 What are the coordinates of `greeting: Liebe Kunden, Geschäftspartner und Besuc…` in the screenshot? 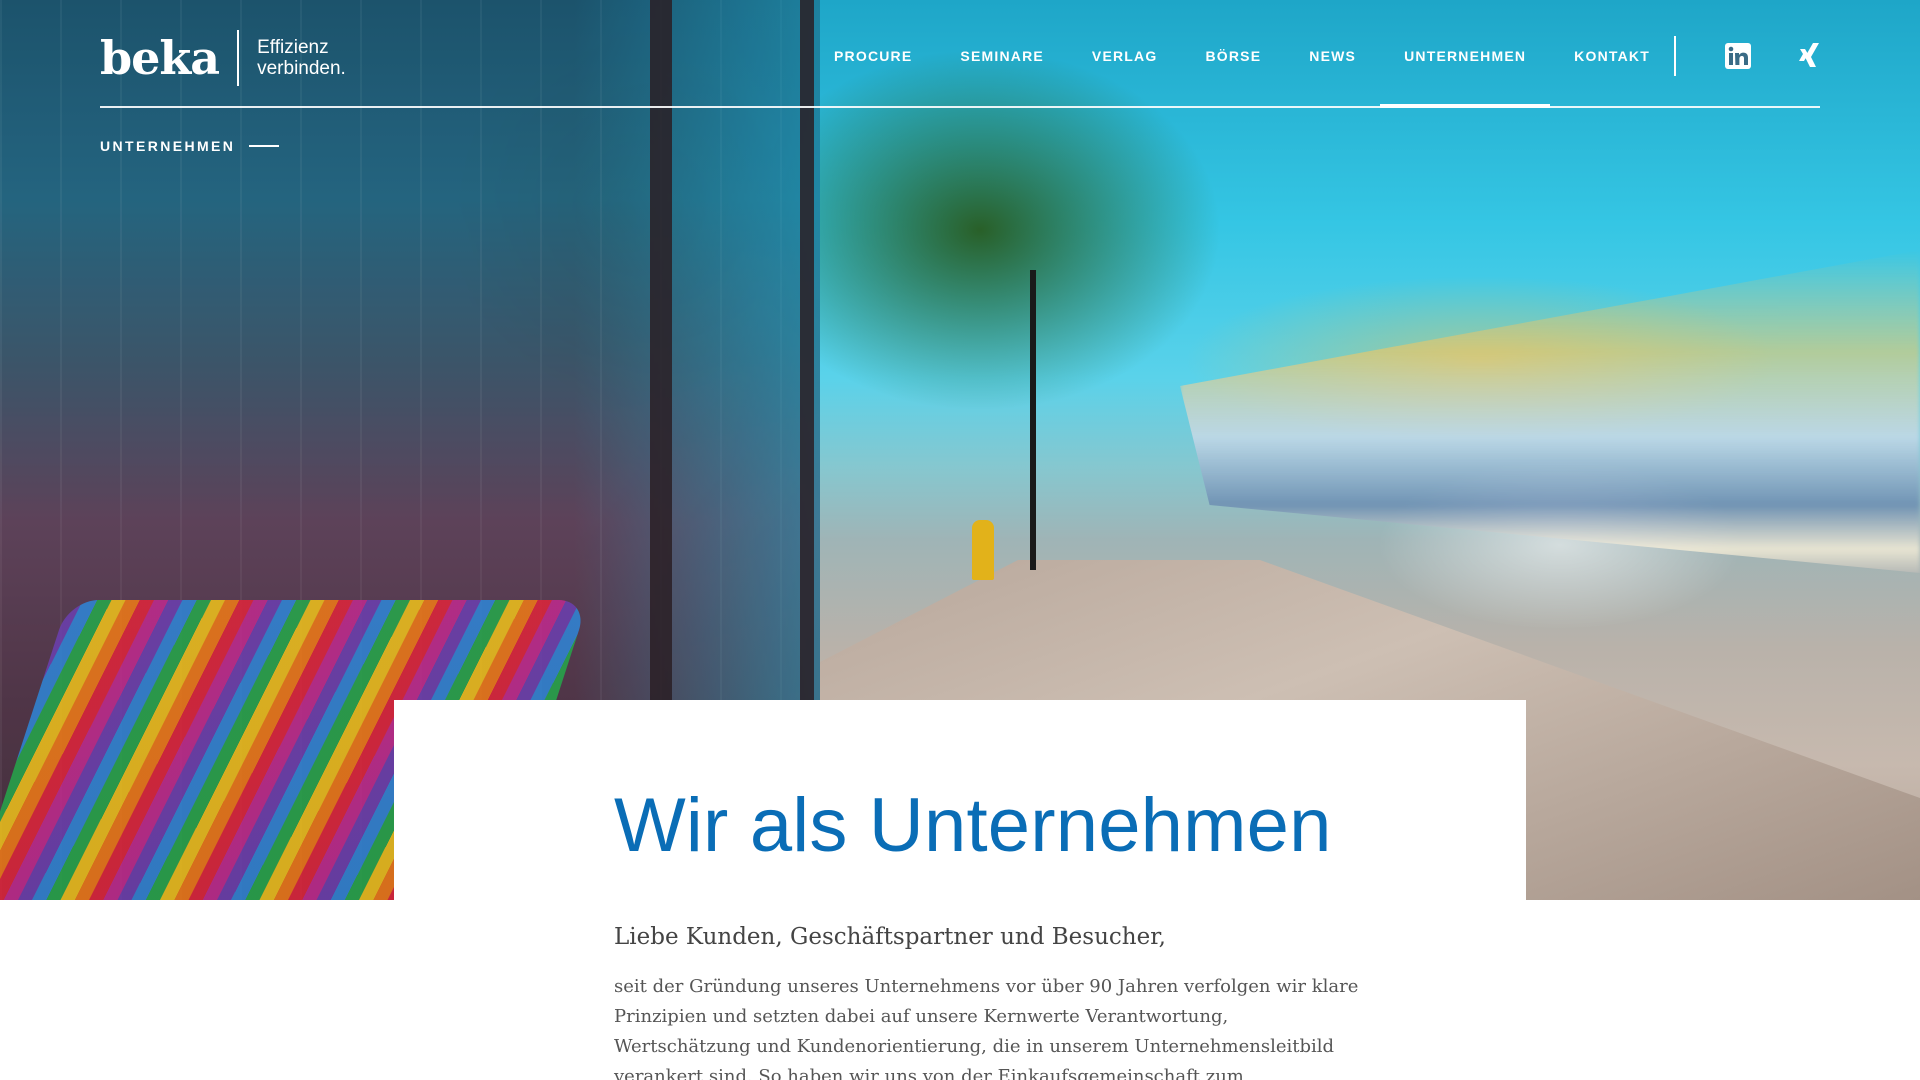 It's located at (890, 937).